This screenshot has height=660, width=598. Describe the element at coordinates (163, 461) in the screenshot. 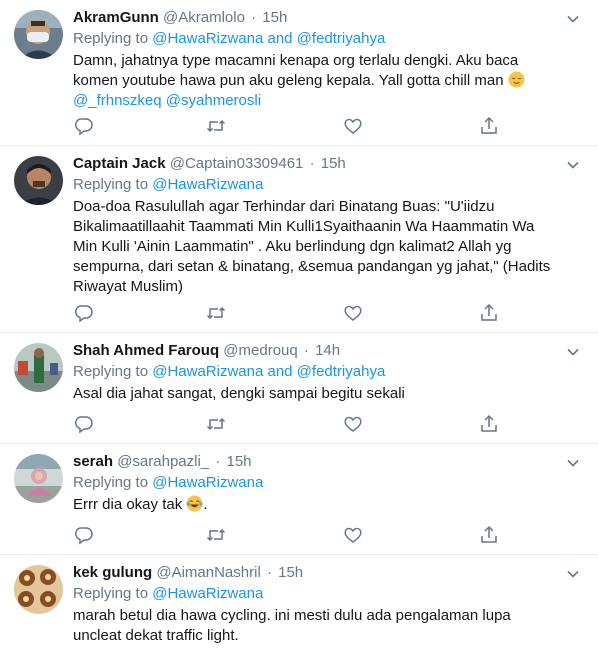

I see `username: @sarahpazli_` at that location.